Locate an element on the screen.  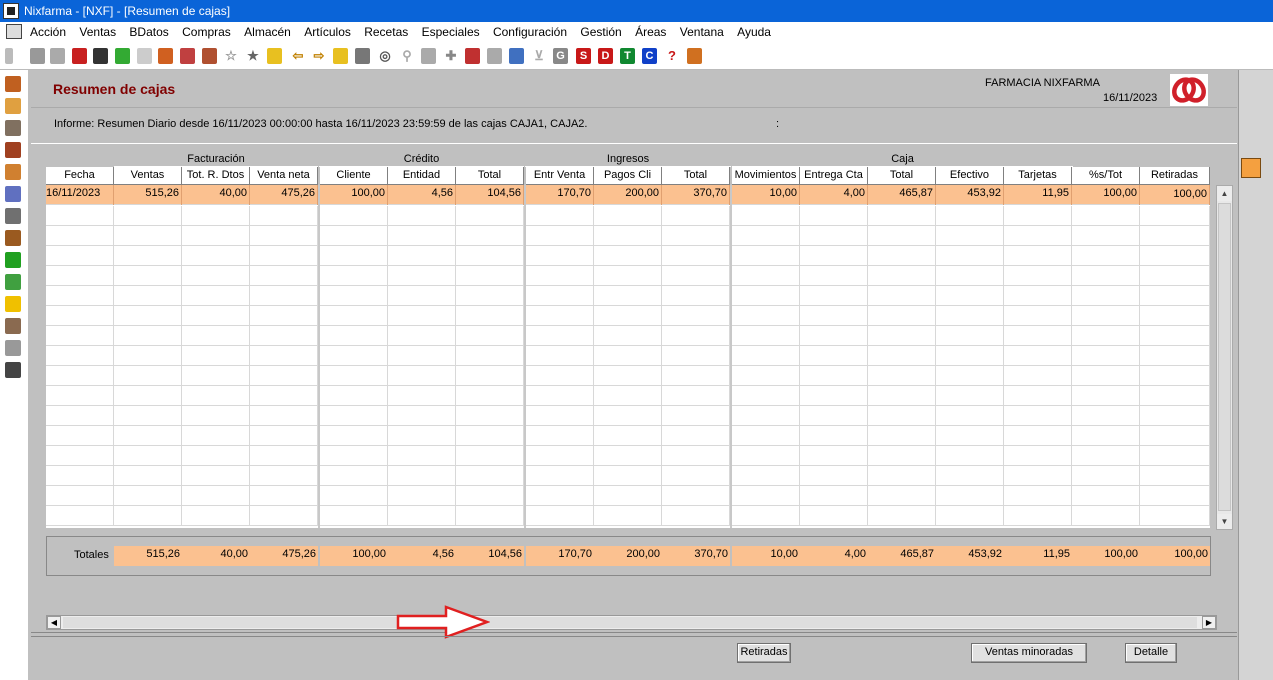
menu-ventas: Ventas is located at coordinates (97, 32).